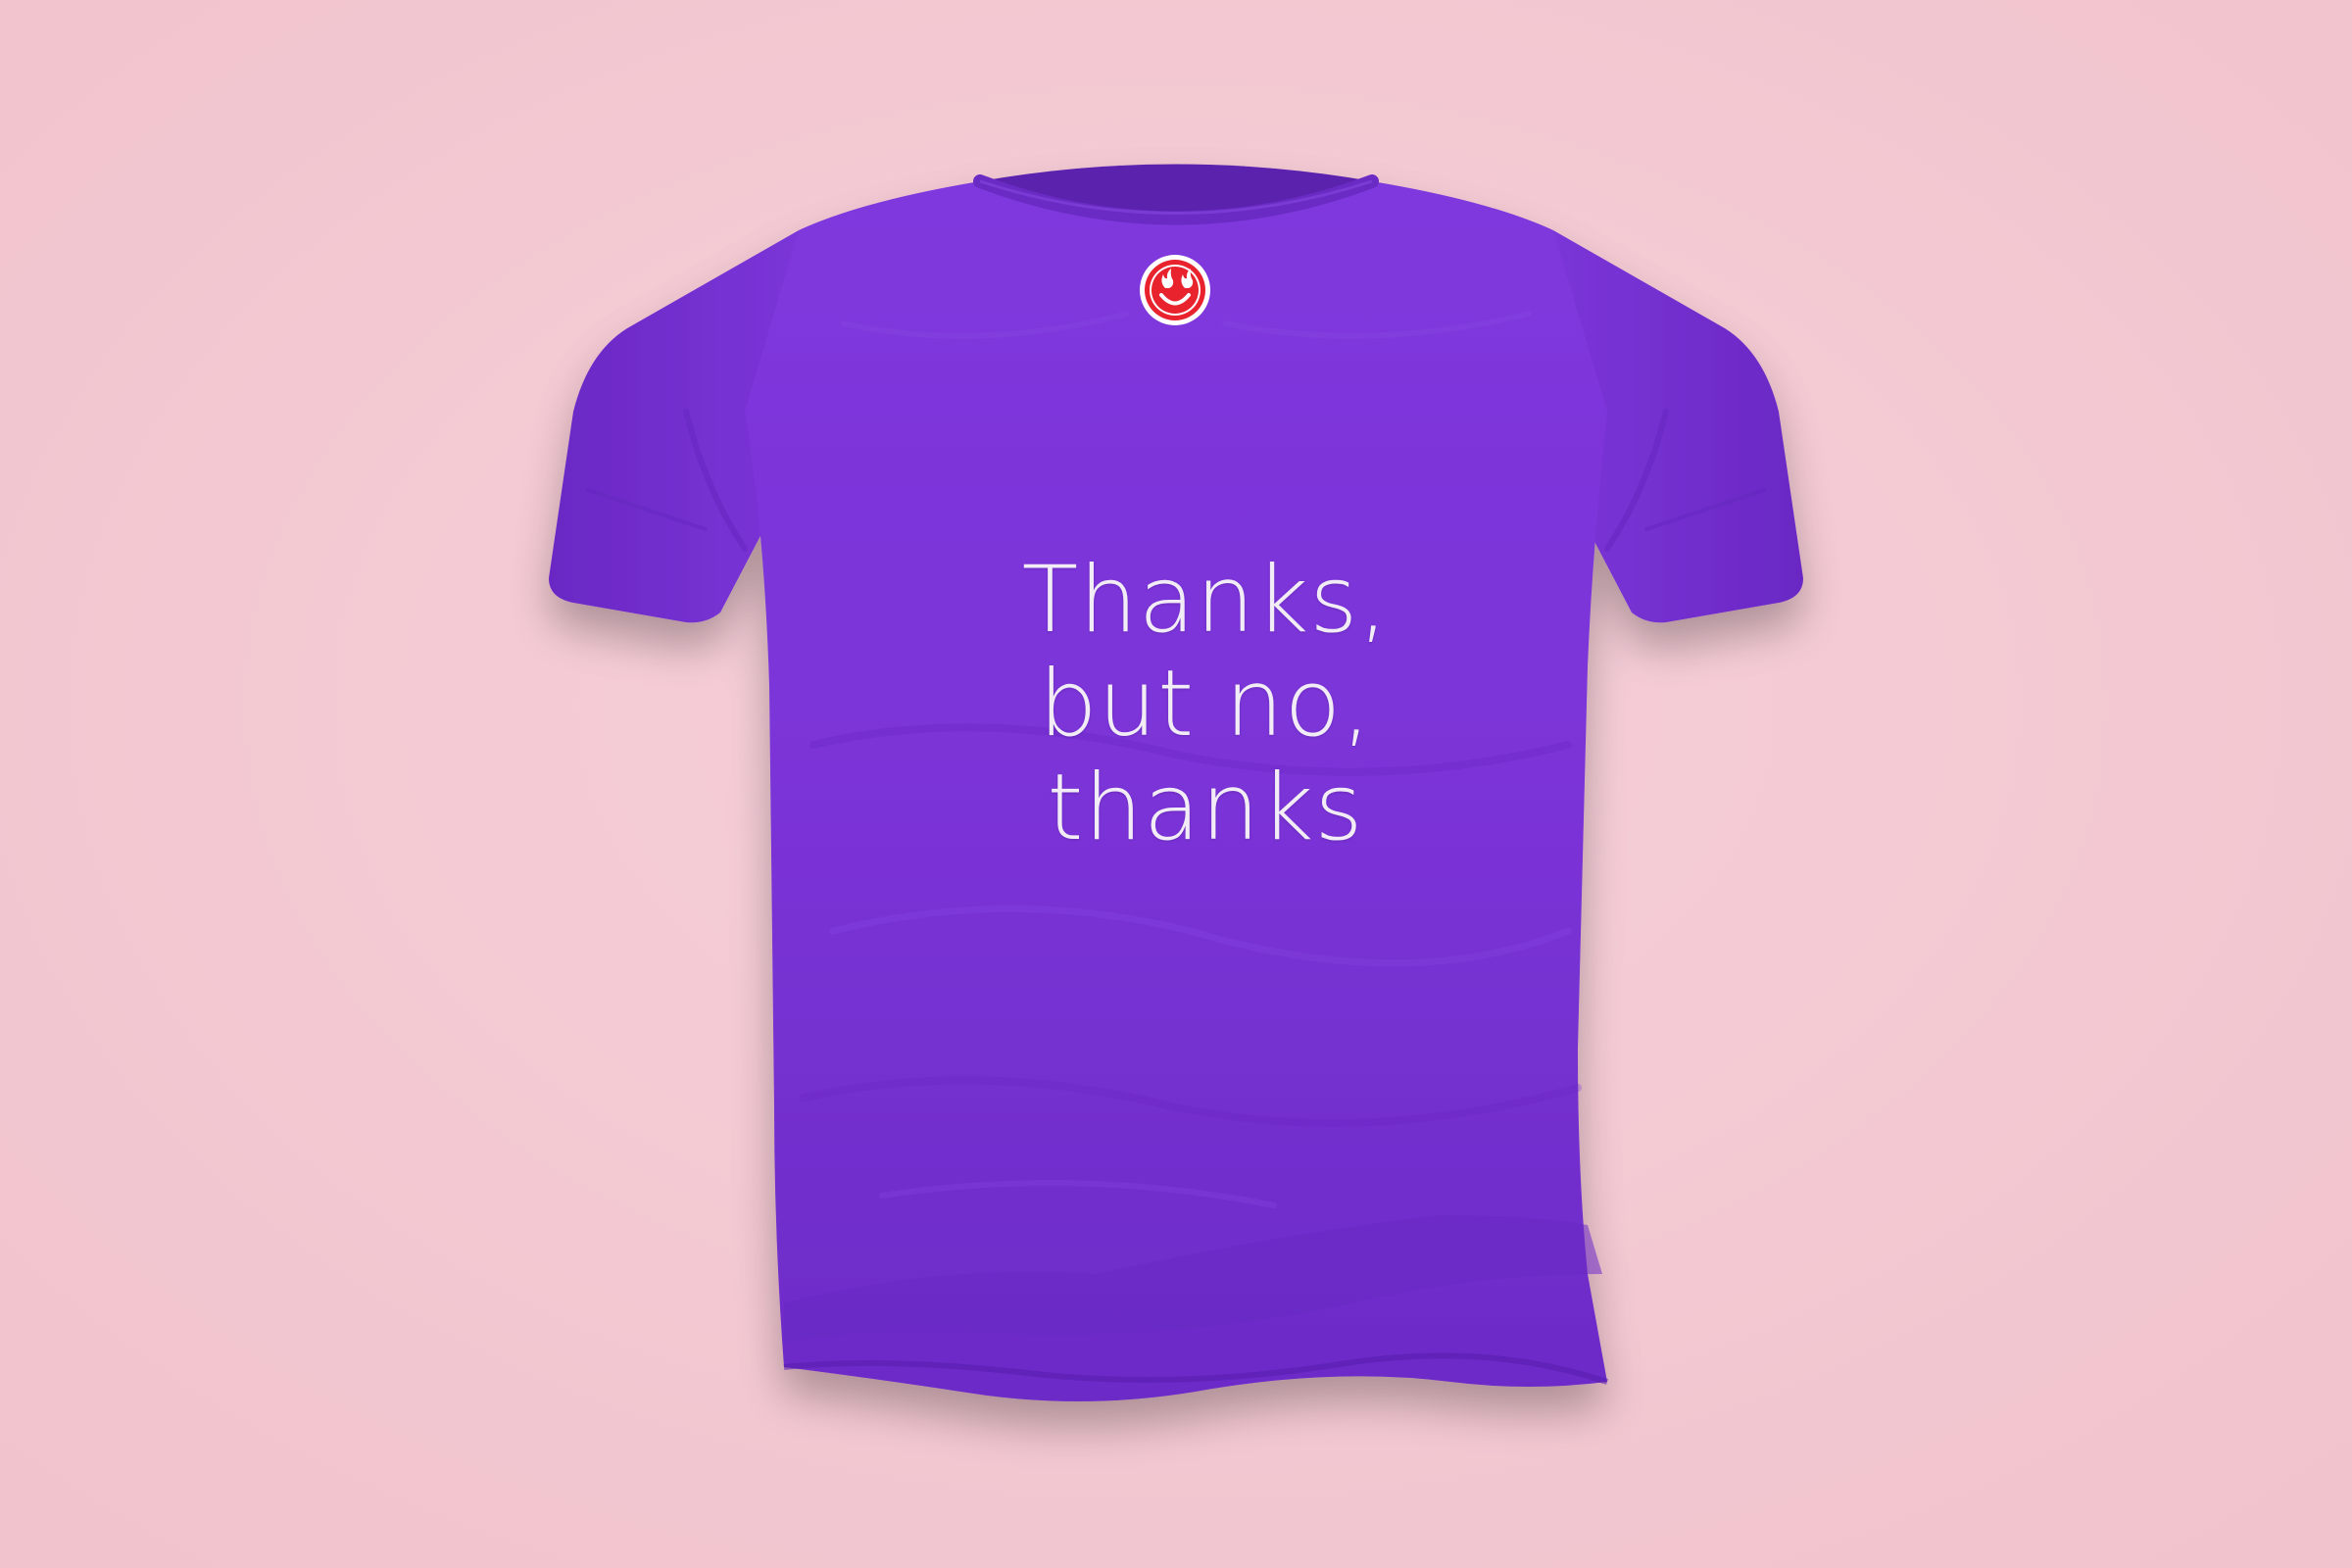 Image resolution: width=2352 pixels, height=1568 pixels. What do you see at coordinates (1205, 600) in the screenshot?
I see `print-line-1: Thanks,` at bounding box center [1205, 600].